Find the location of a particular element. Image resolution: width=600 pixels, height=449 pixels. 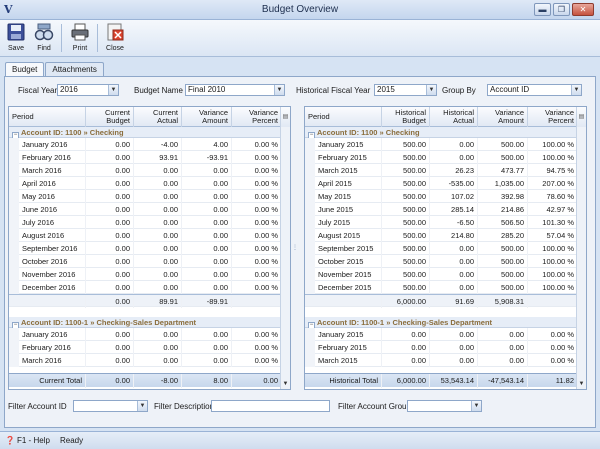

grid-cell: 91.69 is located at coordinates (454, 301).